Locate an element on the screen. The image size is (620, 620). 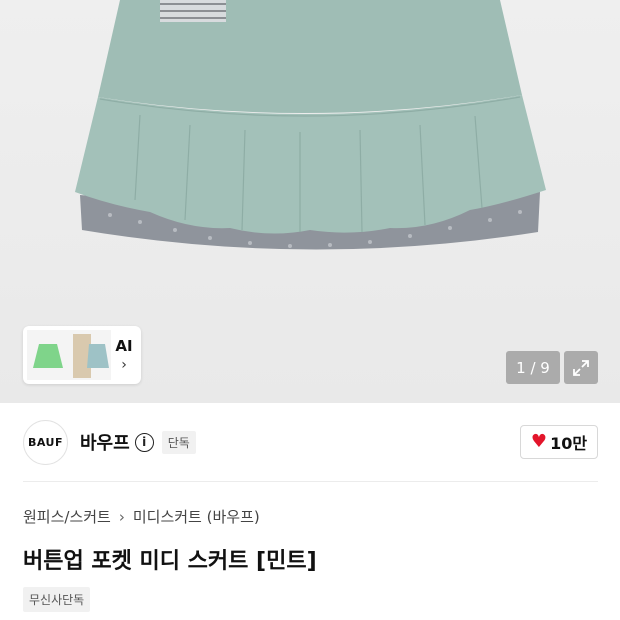
breadcrumb-category: 원피스/스커트 is located at coordinates (67, 516).